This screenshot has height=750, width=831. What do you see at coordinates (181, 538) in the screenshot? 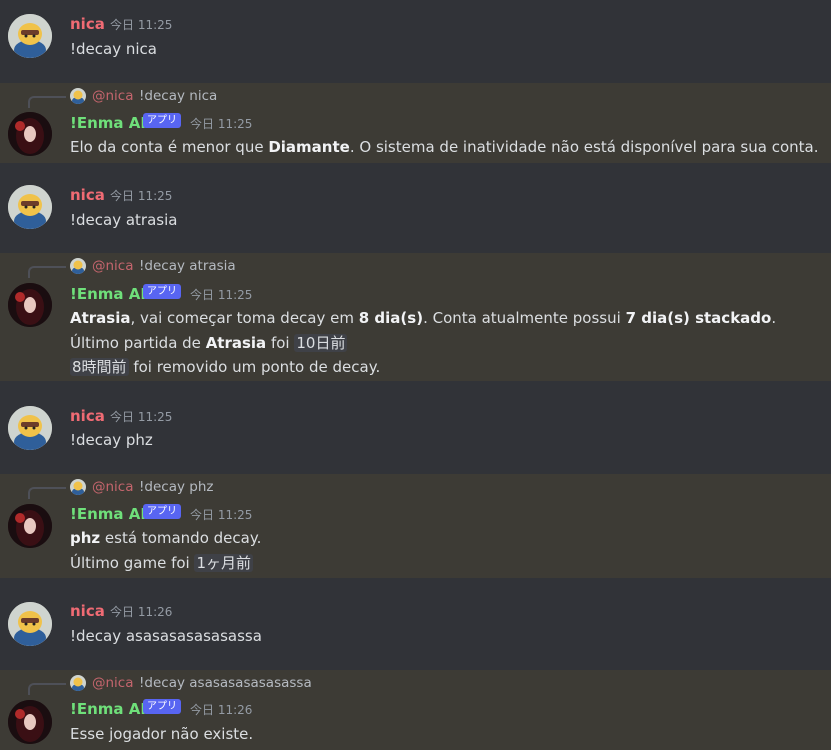
I see `text-segment: está tomando decay.` at bounding box center [181, 538].